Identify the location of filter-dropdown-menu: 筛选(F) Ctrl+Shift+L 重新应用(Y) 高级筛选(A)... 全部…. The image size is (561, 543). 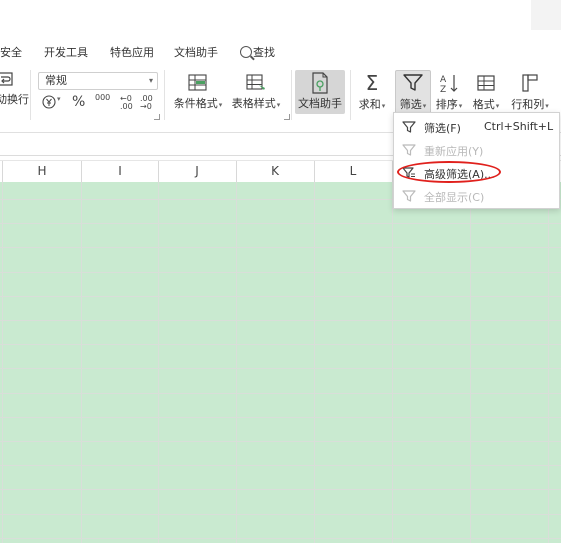
(476, 160).